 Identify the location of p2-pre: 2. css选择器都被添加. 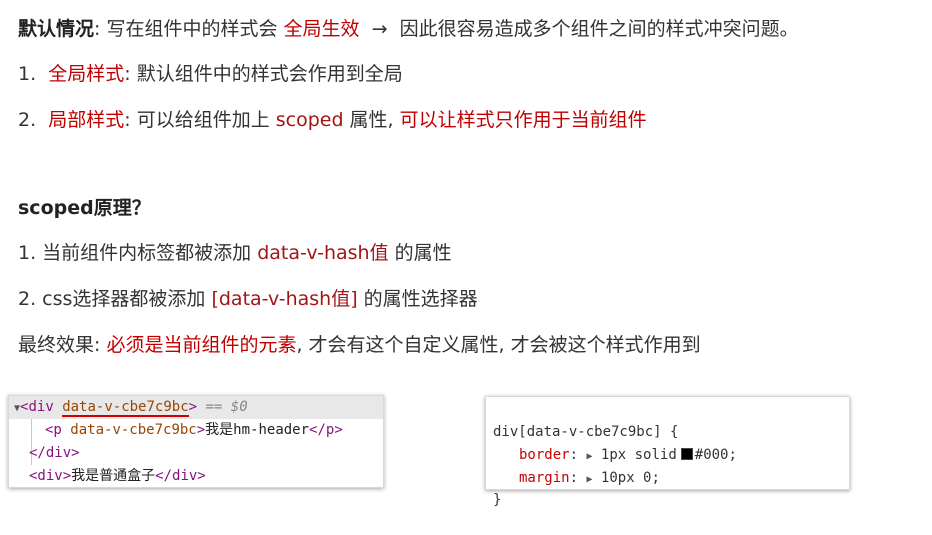
(115, 299).